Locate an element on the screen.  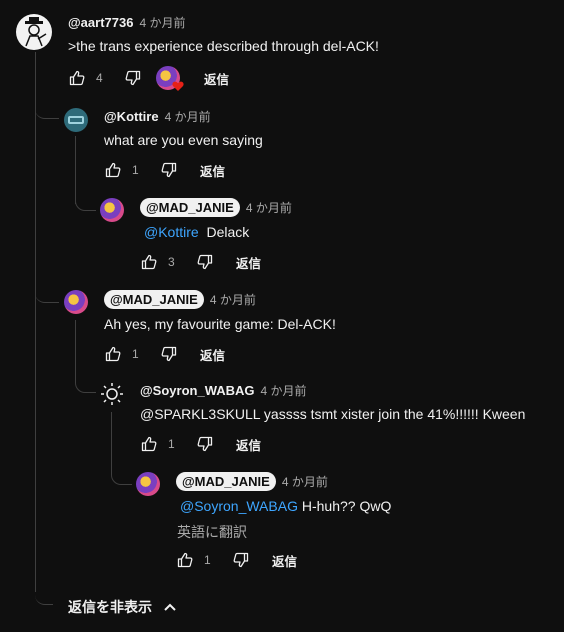
thread-line-main is located at coordinates (35, 322).